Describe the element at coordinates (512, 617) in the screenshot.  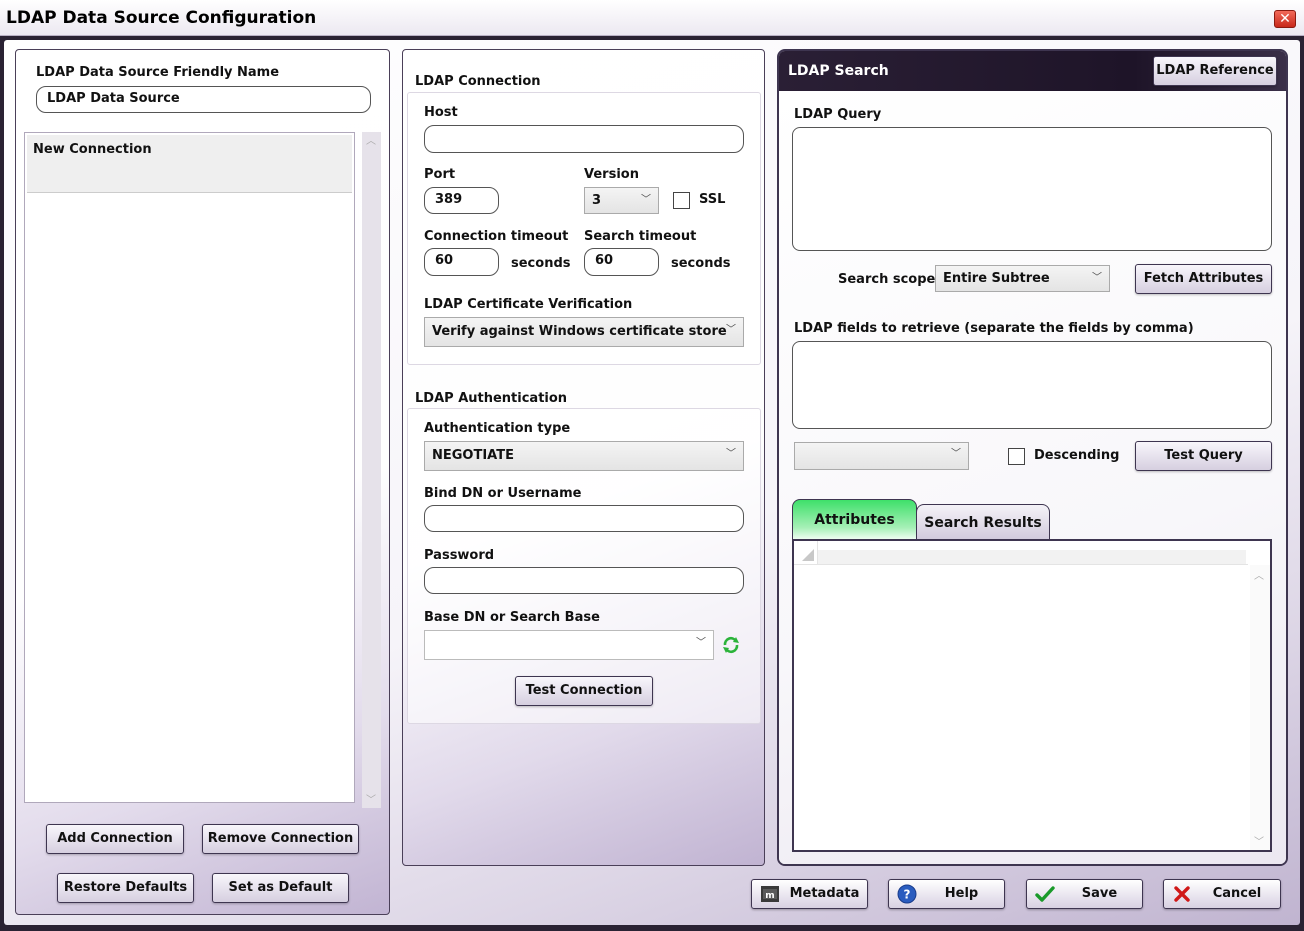
I see `base-dn-label: Base DN or Search Base` at that location.